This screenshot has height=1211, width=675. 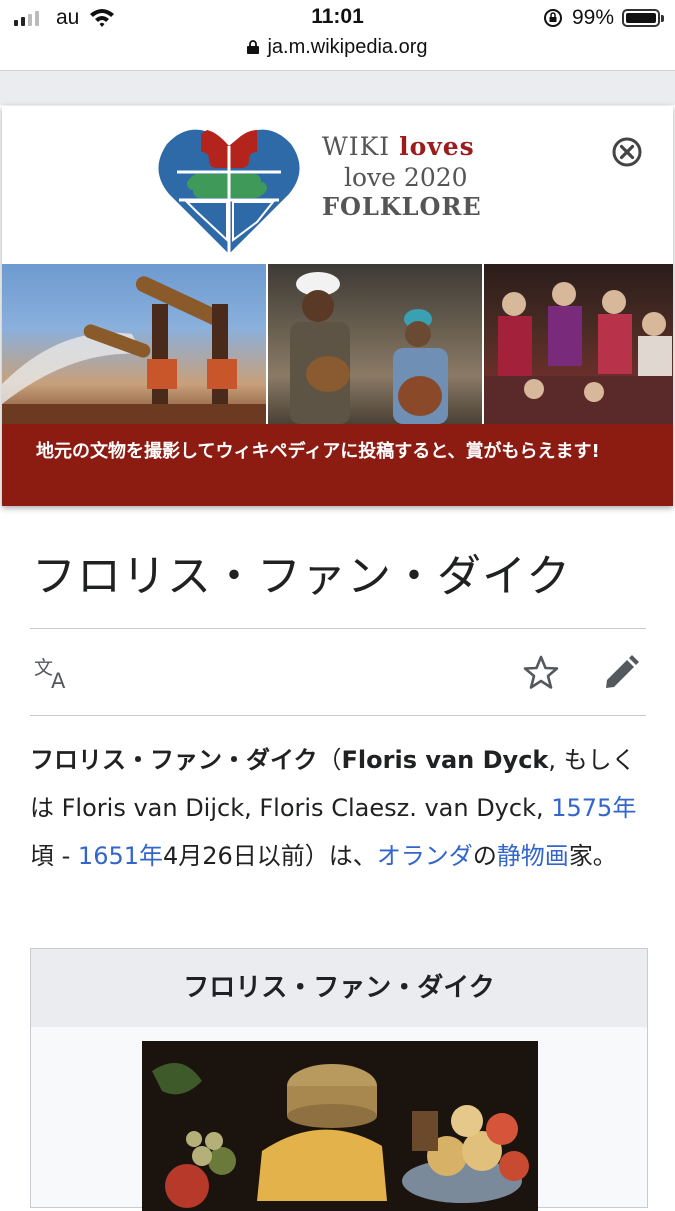 I want to click on edit-pencil-icon, so click(x=621, y=673).